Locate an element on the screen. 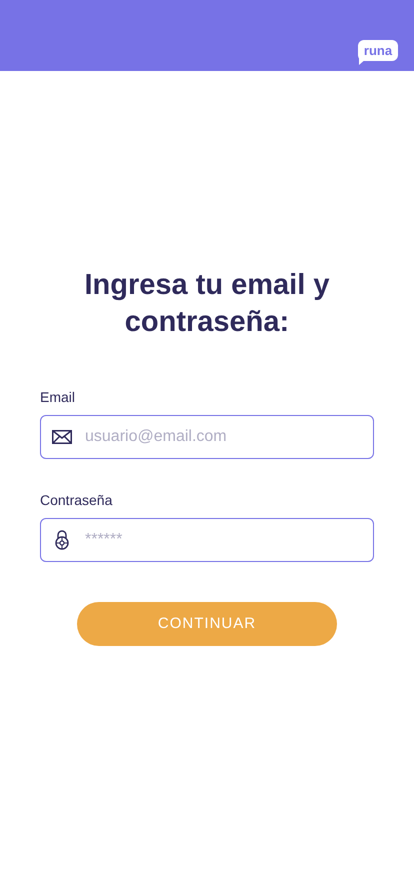 Image resolution: width=414 pixels, height=896 pixels. logo: runa is located at coordinates (378, 50).